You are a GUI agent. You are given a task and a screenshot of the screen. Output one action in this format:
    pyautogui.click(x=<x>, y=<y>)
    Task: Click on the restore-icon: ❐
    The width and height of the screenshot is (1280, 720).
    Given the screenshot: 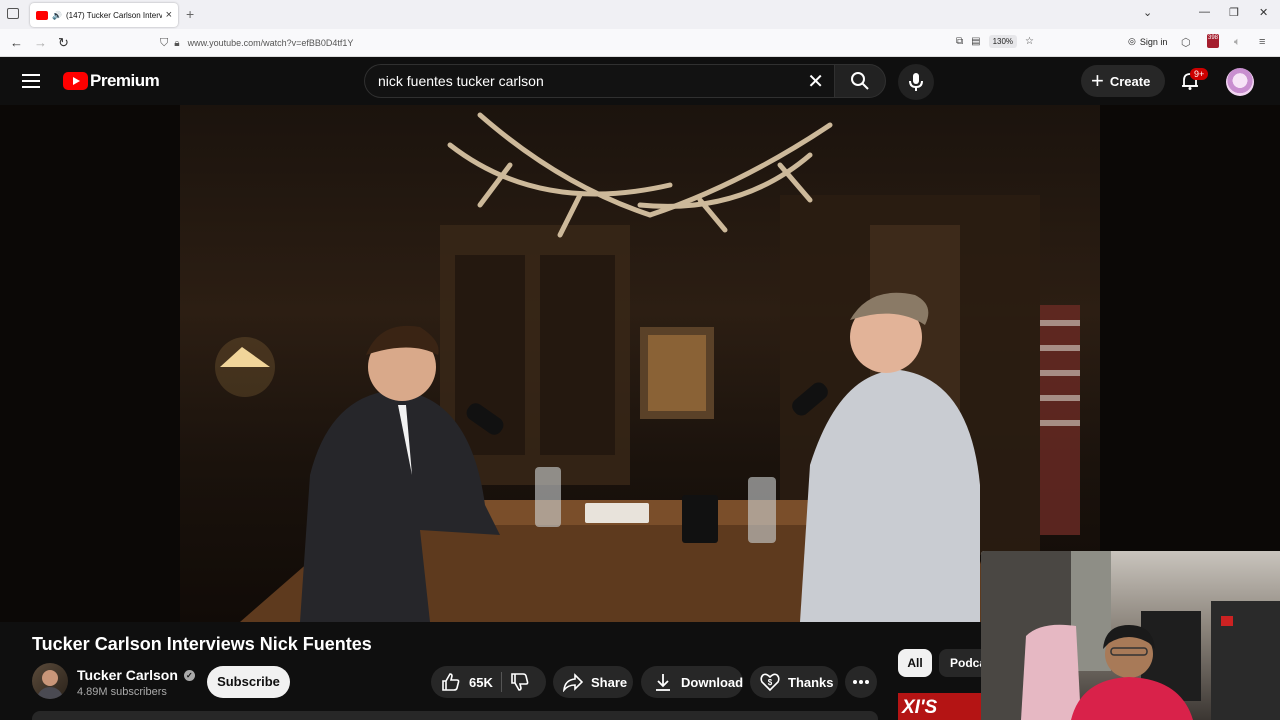 What is the action you would take?
    pyautogui.click(x=1234, y=12)
    